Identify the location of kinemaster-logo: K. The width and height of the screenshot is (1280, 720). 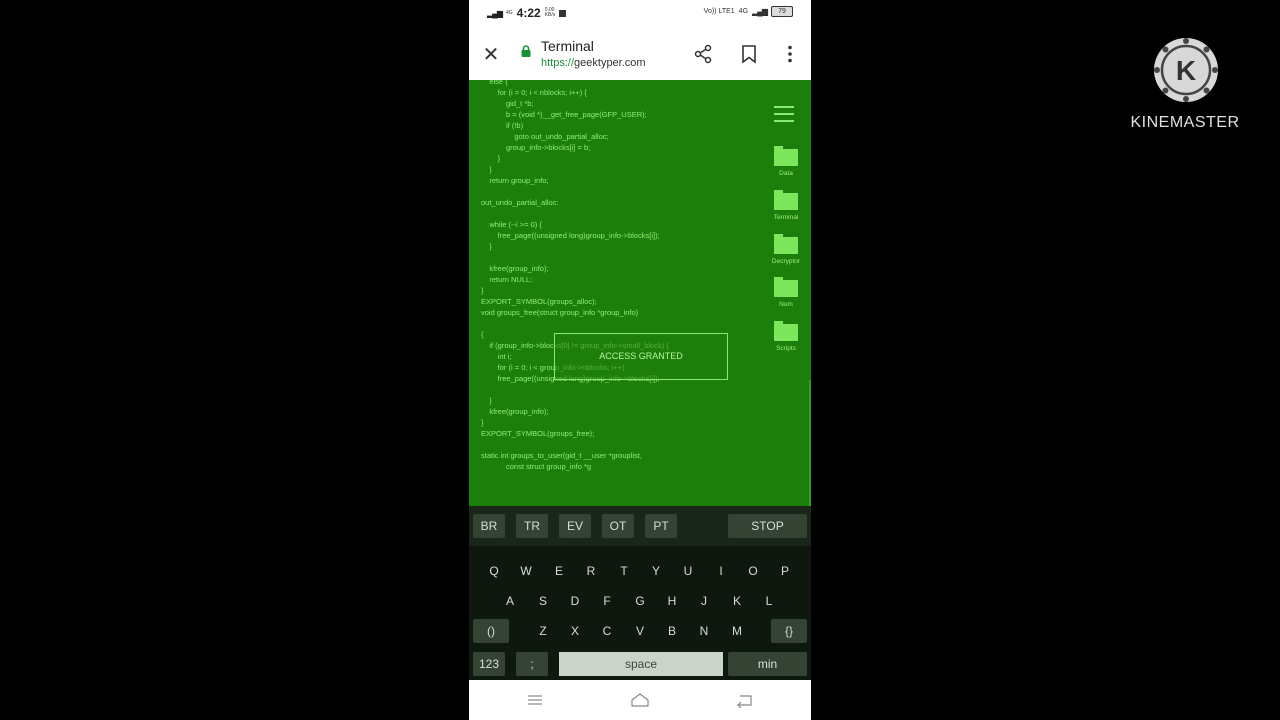
(1186, 70).